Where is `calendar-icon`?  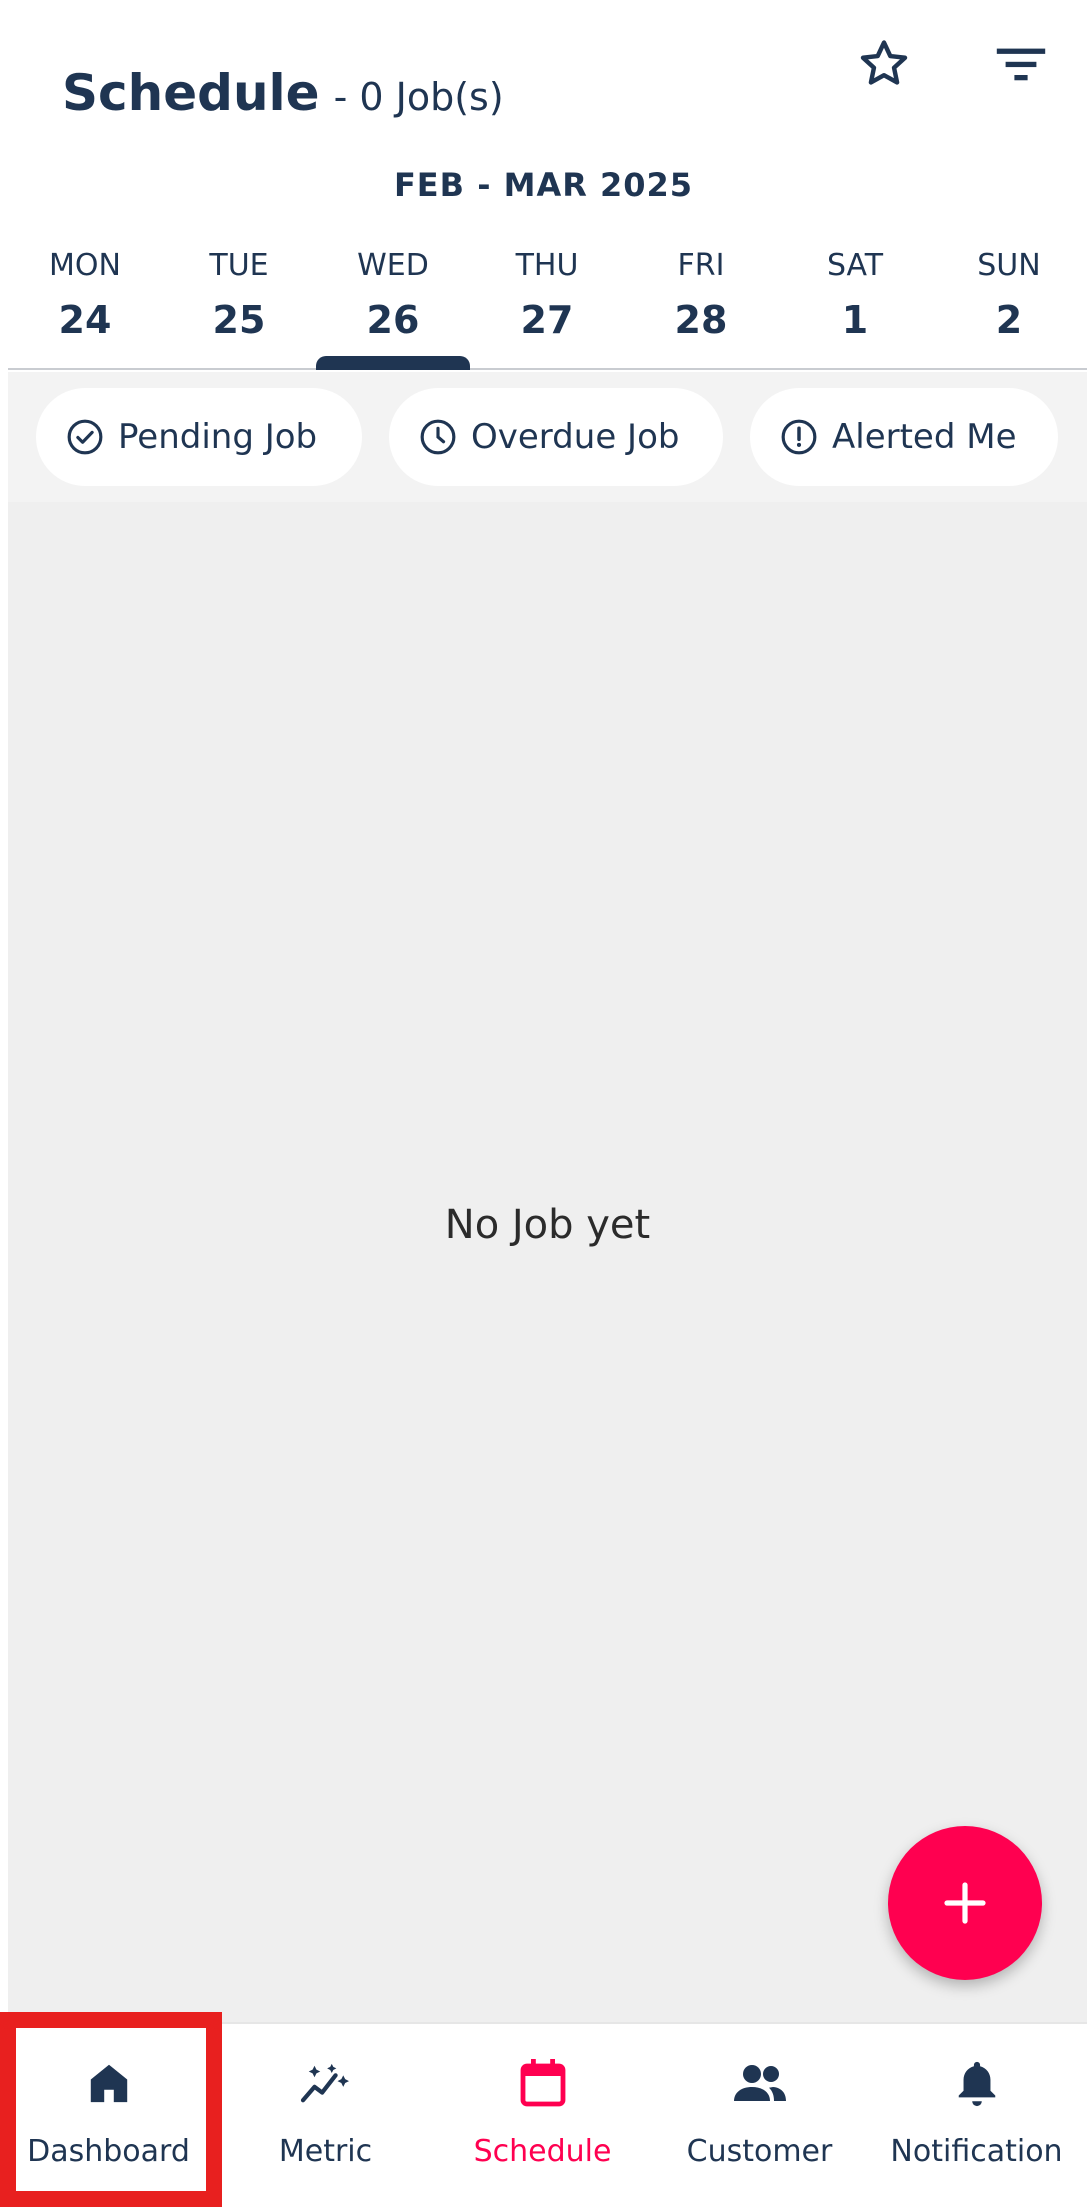
calendar-icon is located at coordinates (542, 2083).